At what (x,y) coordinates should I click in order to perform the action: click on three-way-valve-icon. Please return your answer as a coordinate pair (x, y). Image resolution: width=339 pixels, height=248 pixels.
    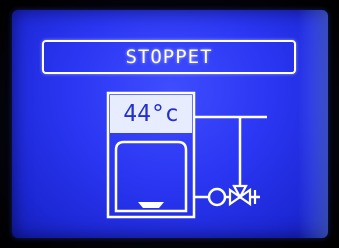
    Looking at the image, I should click on (244, 195).